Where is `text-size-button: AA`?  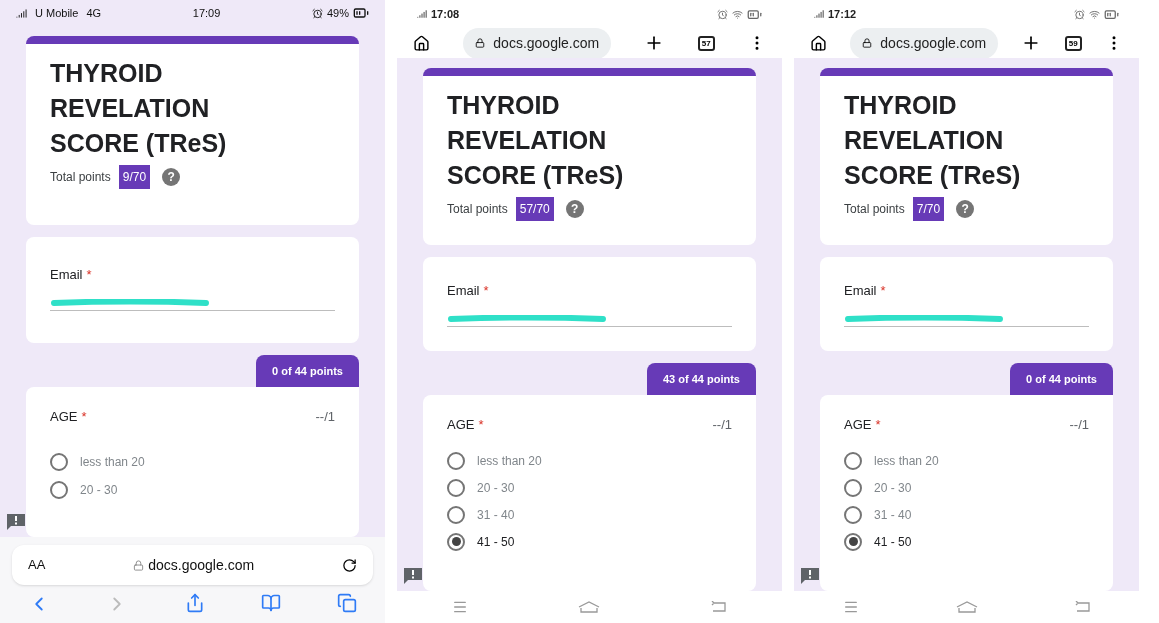
text-size-button: AA is located at coordinates (37, 565).